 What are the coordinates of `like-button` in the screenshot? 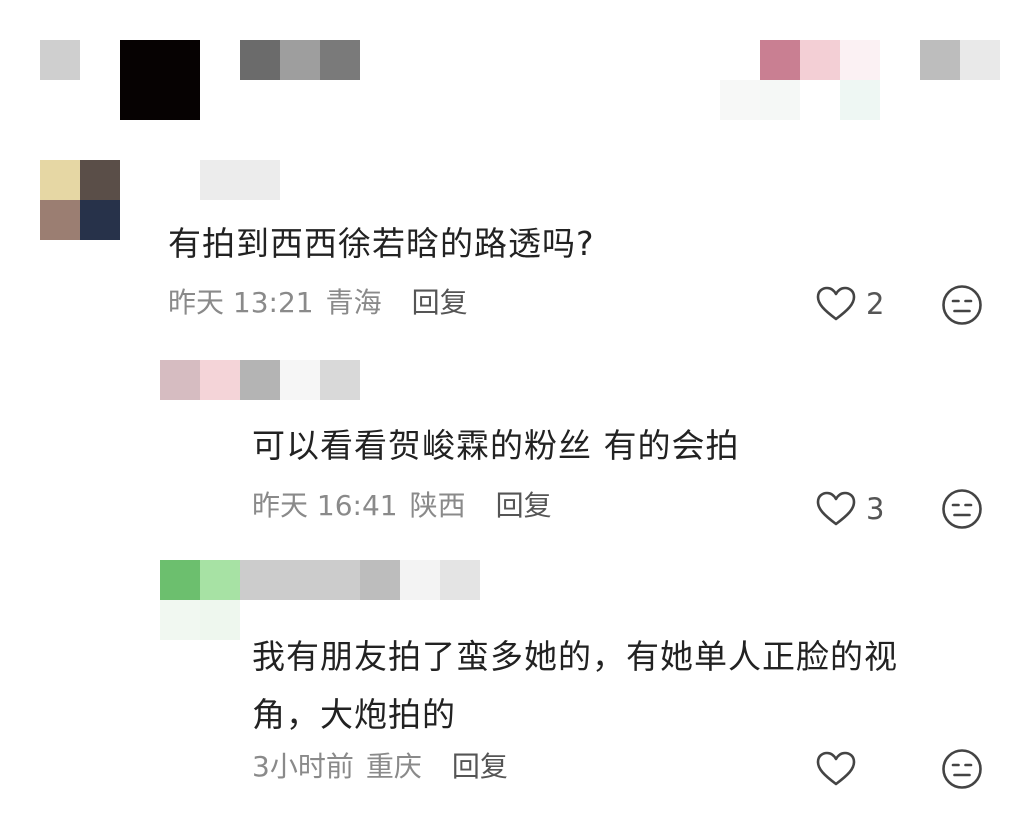 It's located at (841, 769).